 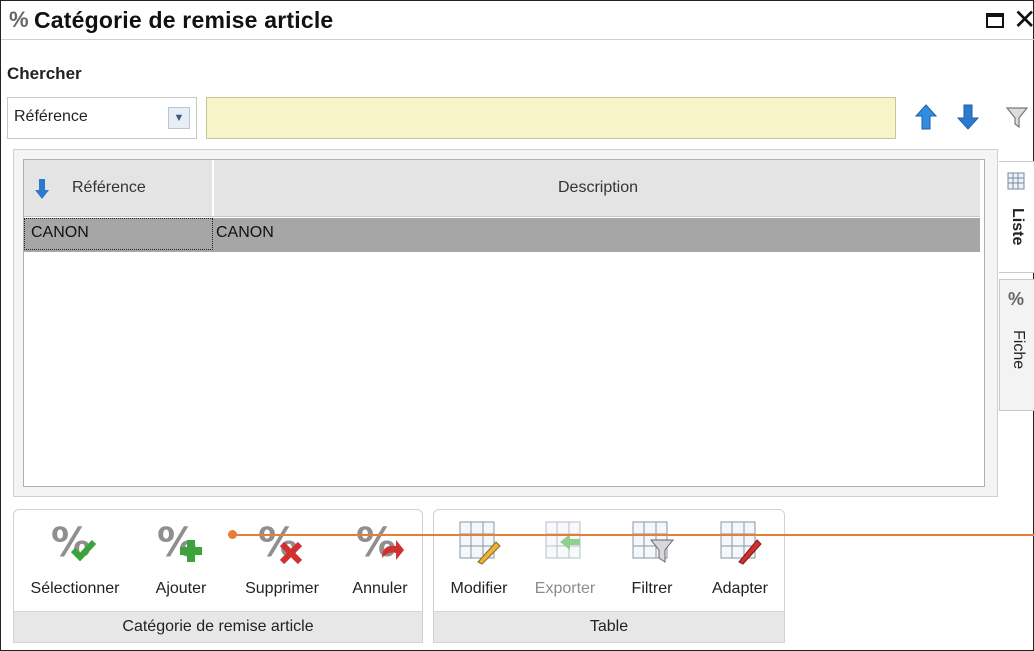 What do you see at coordinates (517, 20) in the screenshot?
I see `title-bar: % Catégorie de remise article ✕` at bounding box center [517, 20].